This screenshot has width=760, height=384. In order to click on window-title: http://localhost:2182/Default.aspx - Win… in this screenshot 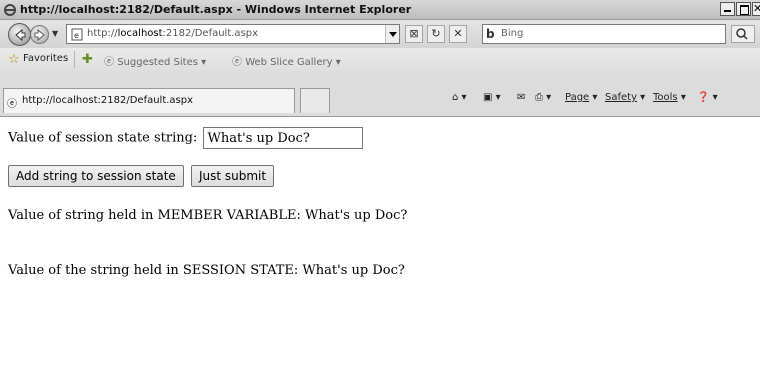, I will do `click(216, 9)`.